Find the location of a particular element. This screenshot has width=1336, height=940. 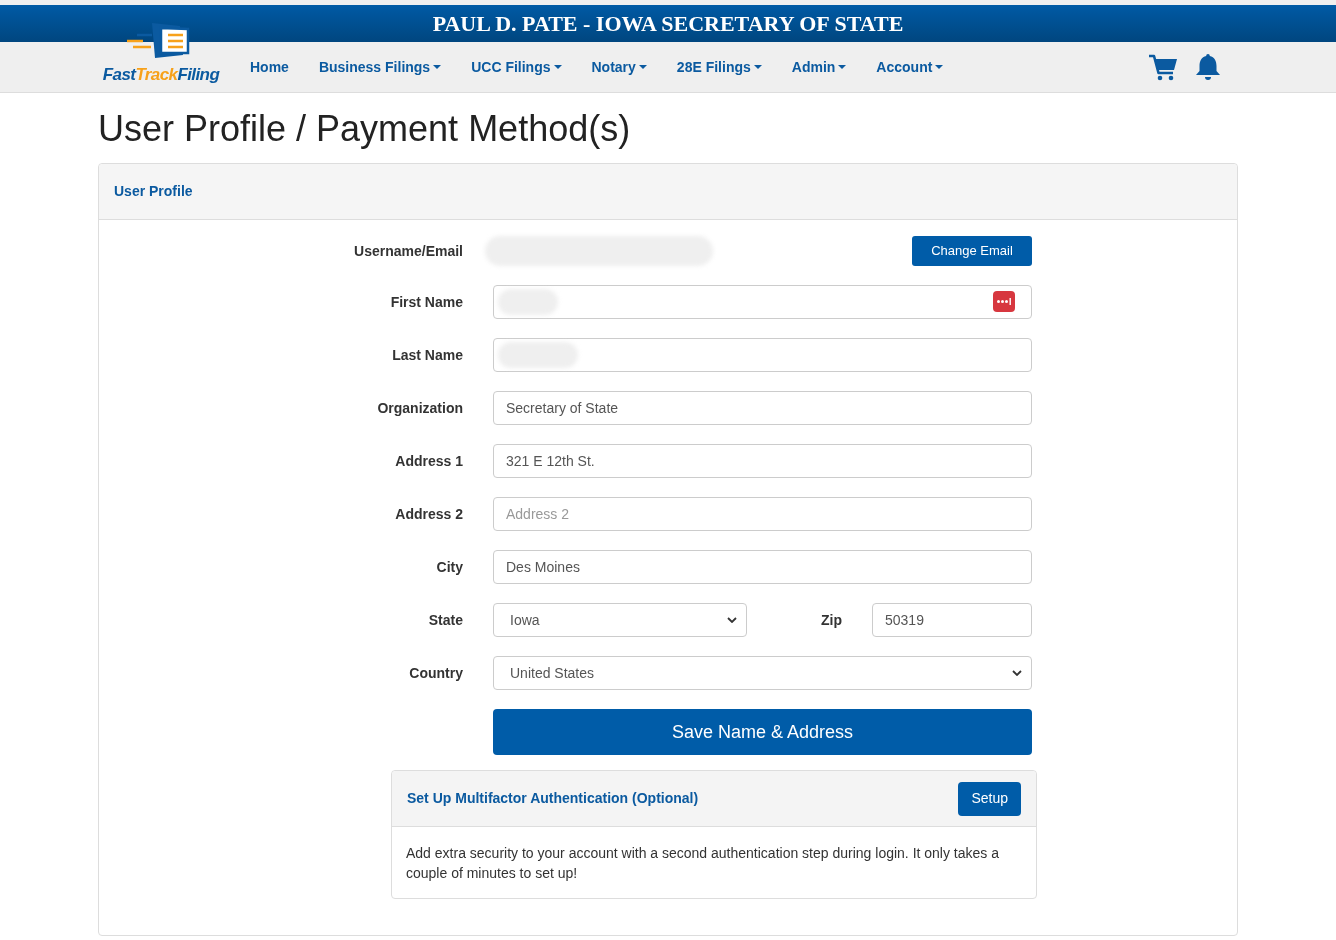

select-field: Iowa is located at coordinates (620, 620).